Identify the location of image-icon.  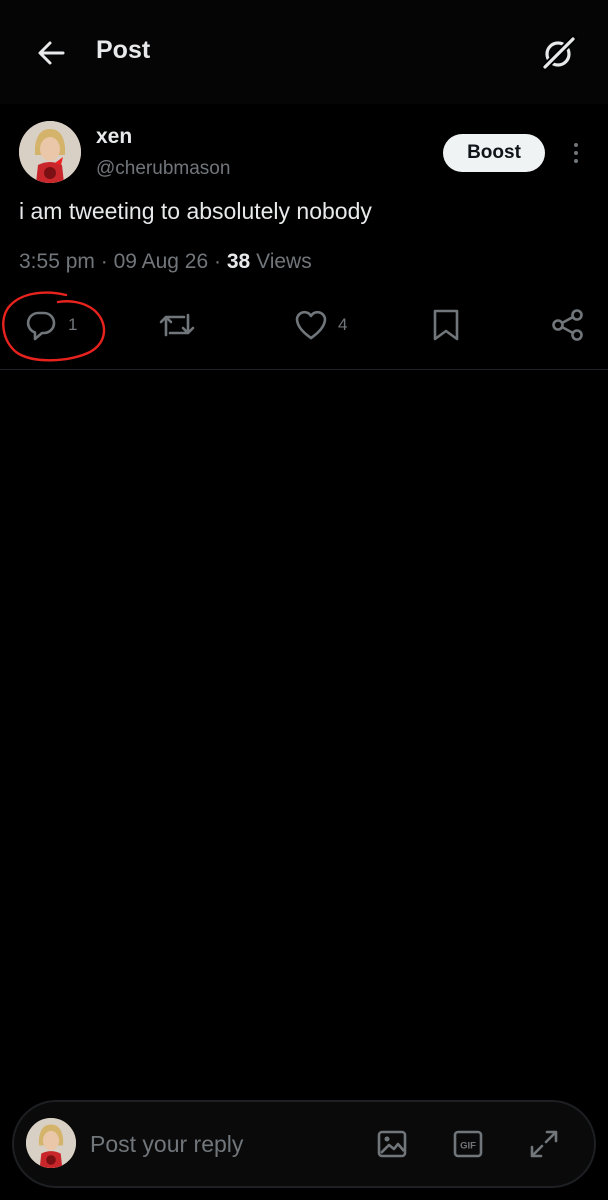
(392, 1144).